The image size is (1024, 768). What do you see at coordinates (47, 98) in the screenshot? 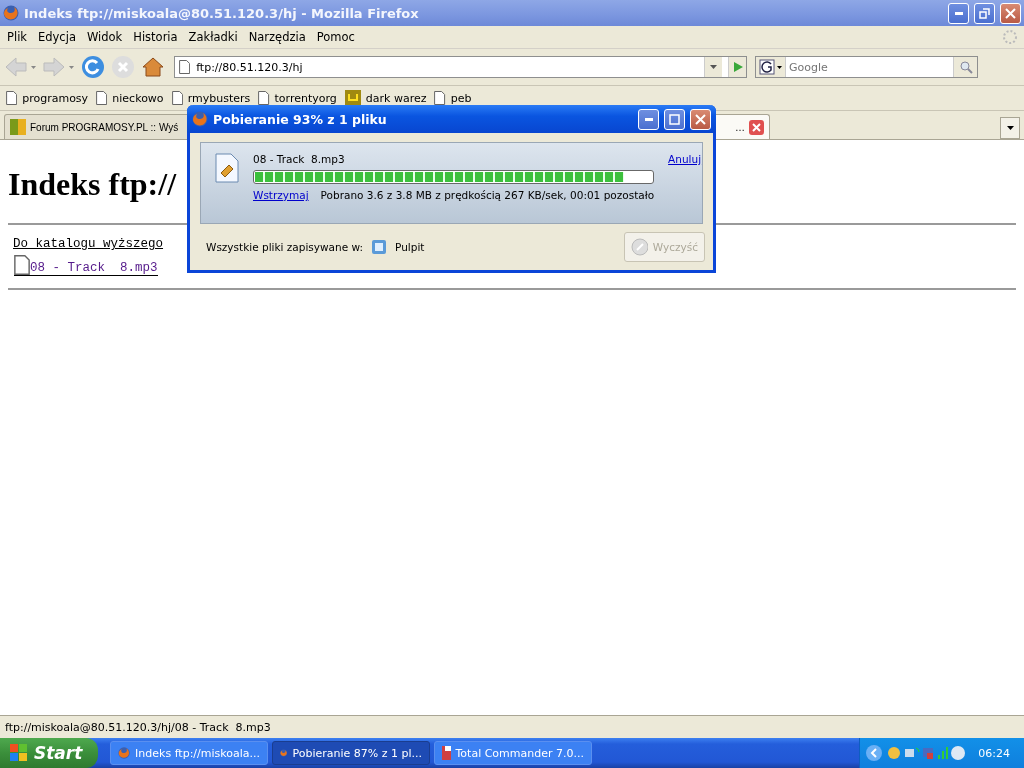
I see `bookmark-link: programosy` at bounding box center [47, 98].